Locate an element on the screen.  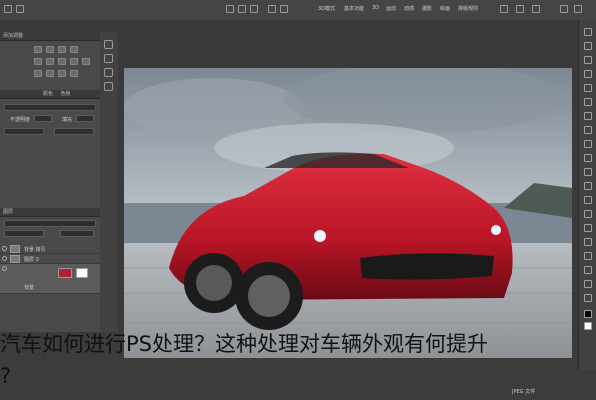
character-icon is located at coordinates (108, 72).